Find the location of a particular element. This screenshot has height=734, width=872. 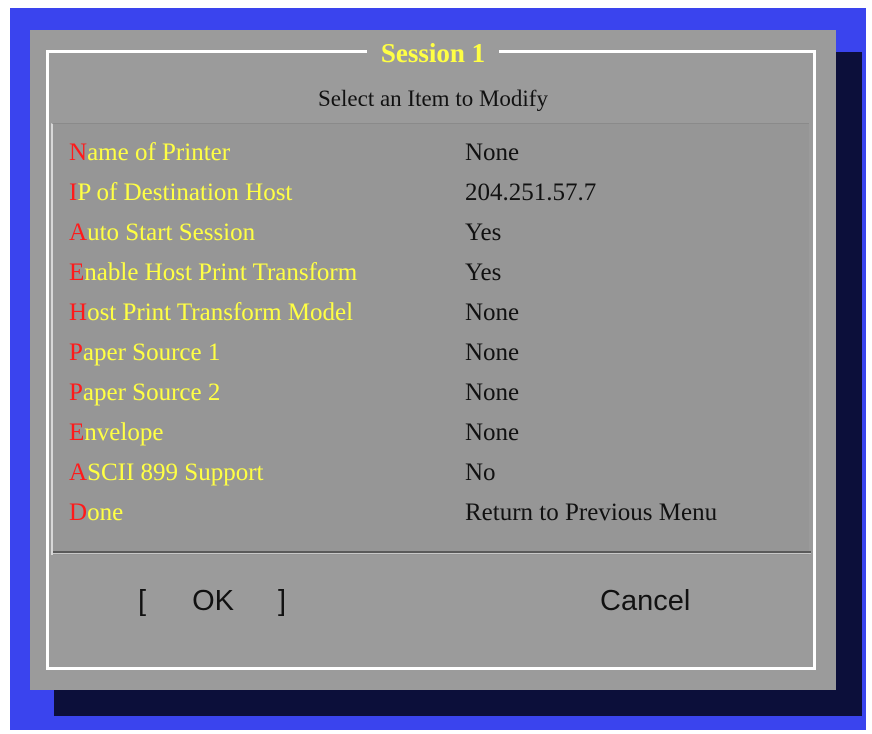

menu-item-label: ost Print Transform Model is located at coordinates (220, 312).